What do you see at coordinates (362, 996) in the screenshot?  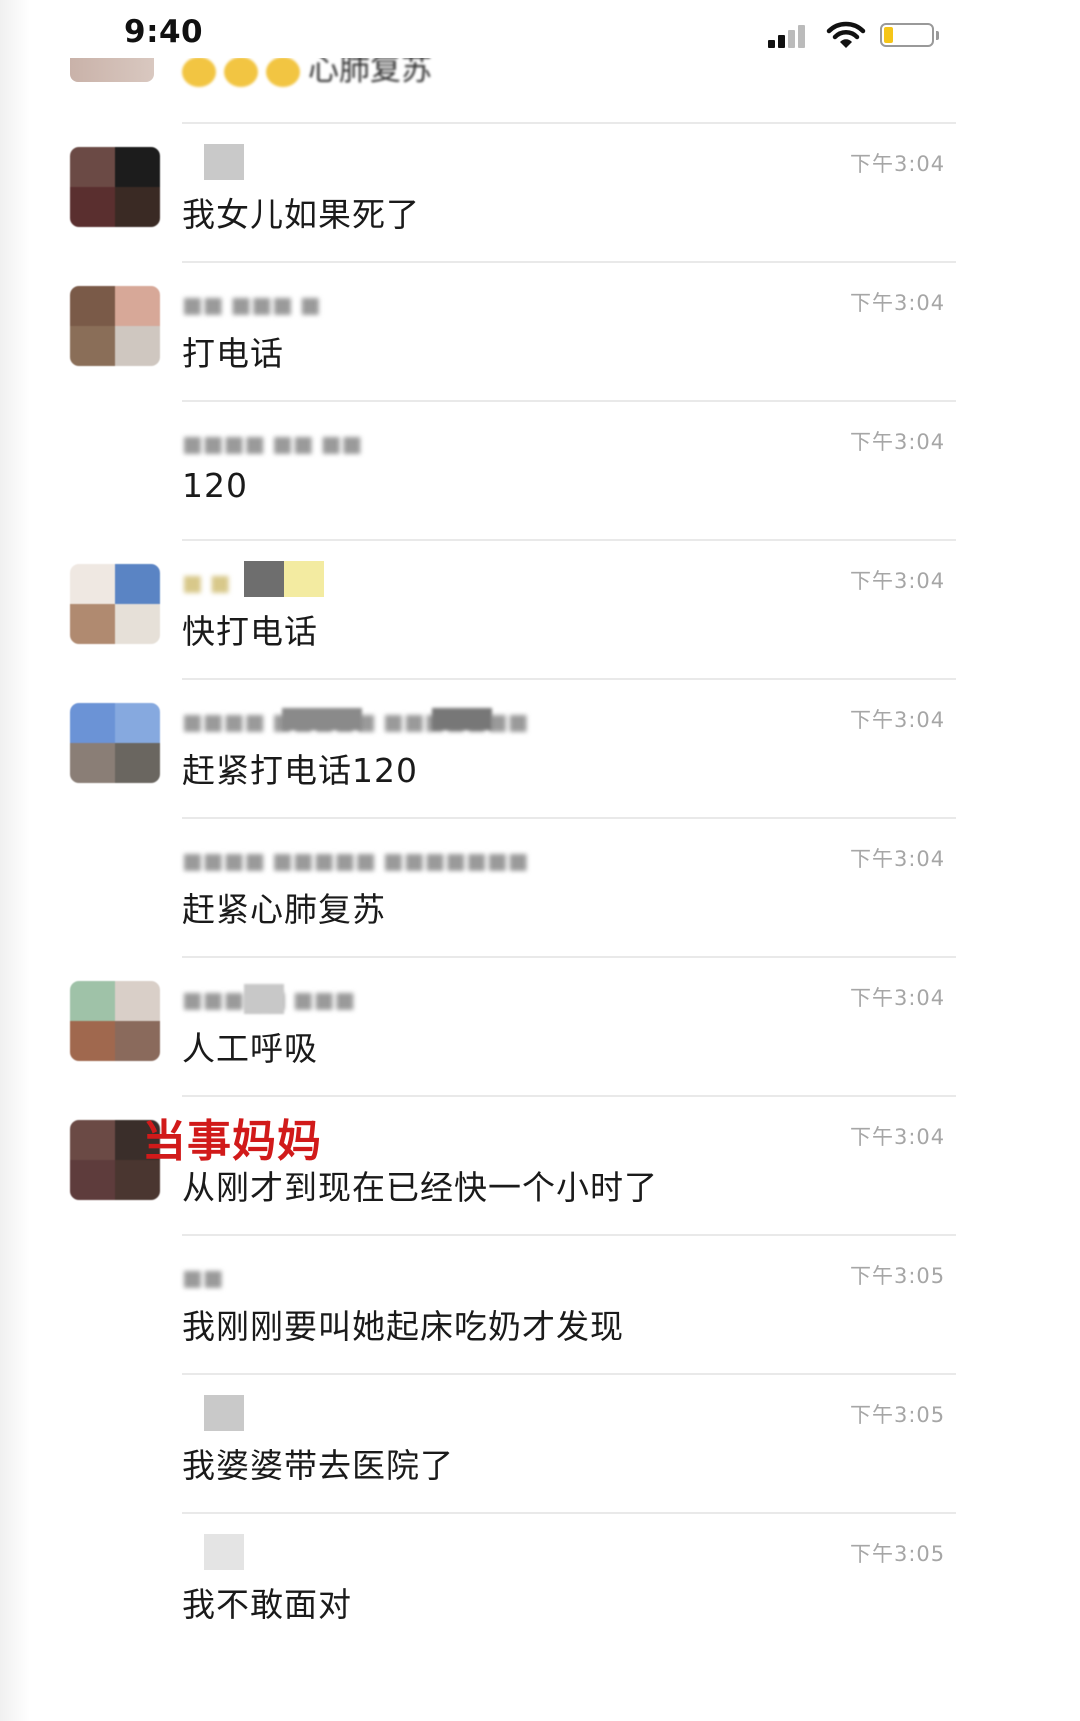 I see `sender-name-redacted: ■■■■■ ■■■` at bounding box center [362, 996].